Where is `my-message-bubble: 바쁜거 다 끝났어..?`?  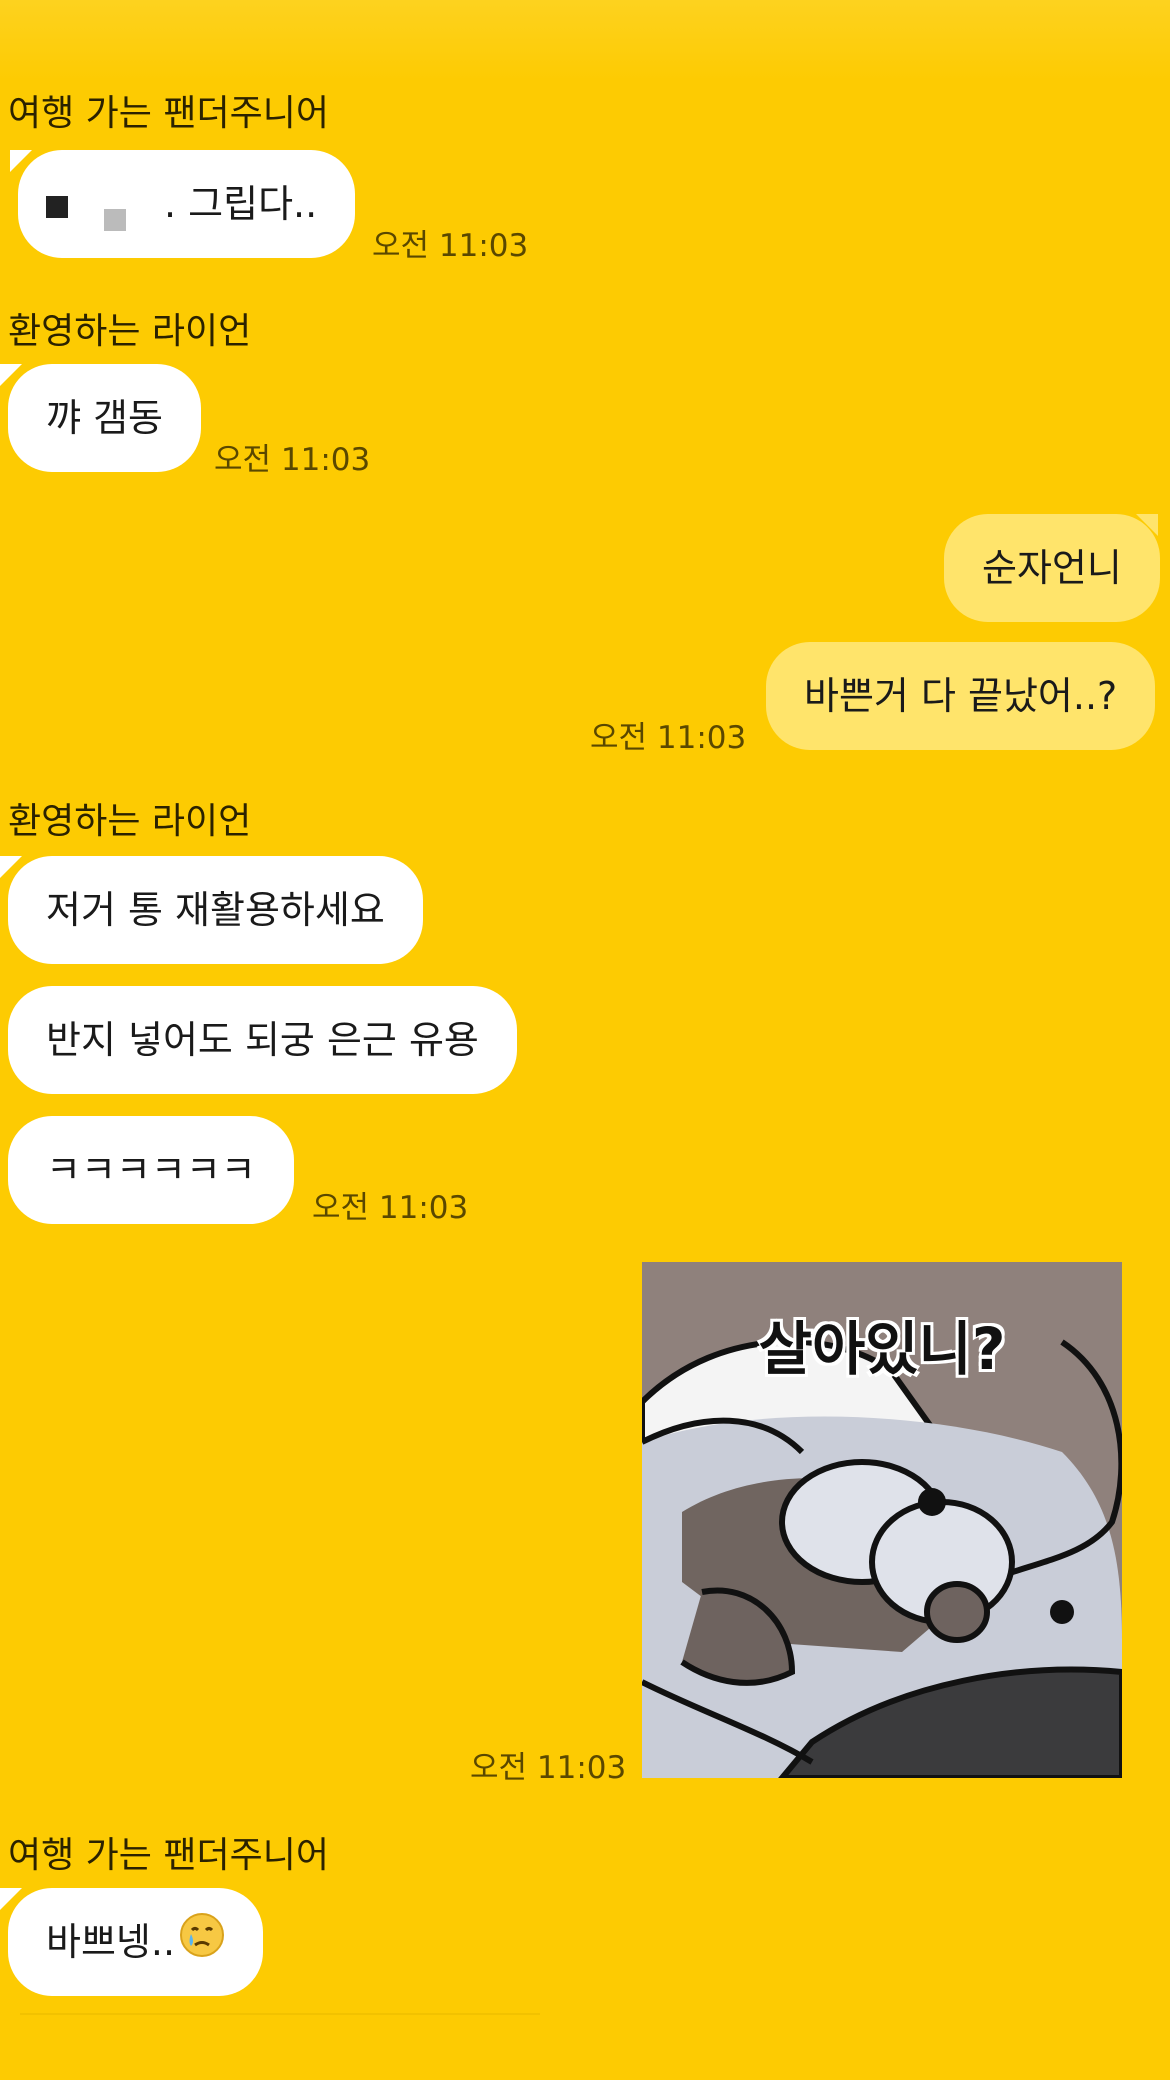 my-message-bubble: 바쁜거 다 끝났어..? is located at coordinates (961, 696).